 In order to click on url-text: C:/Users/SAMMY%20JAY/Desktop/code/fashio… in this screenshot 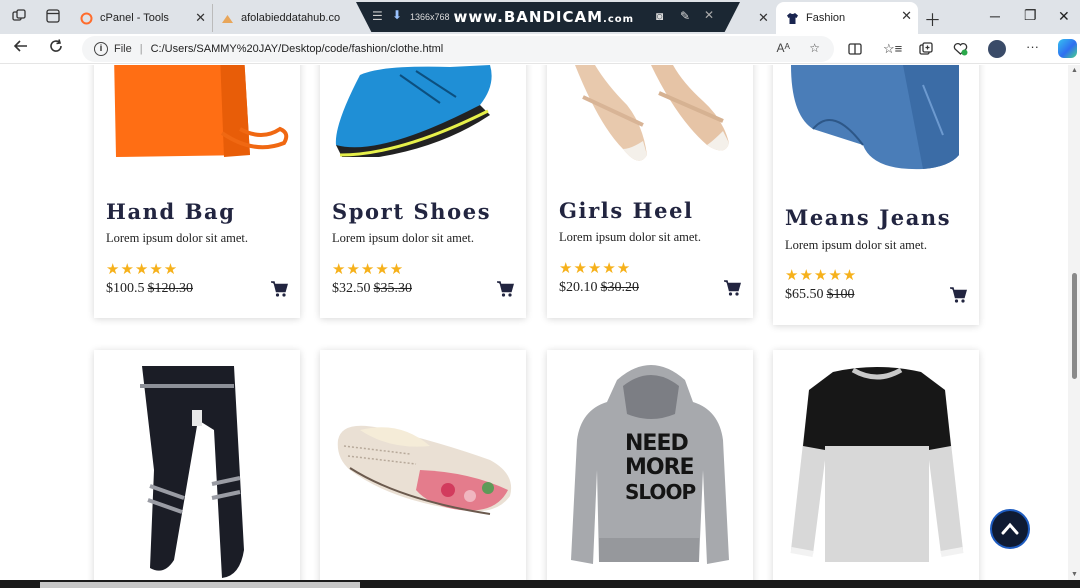, I will do `click(297, 49)`.